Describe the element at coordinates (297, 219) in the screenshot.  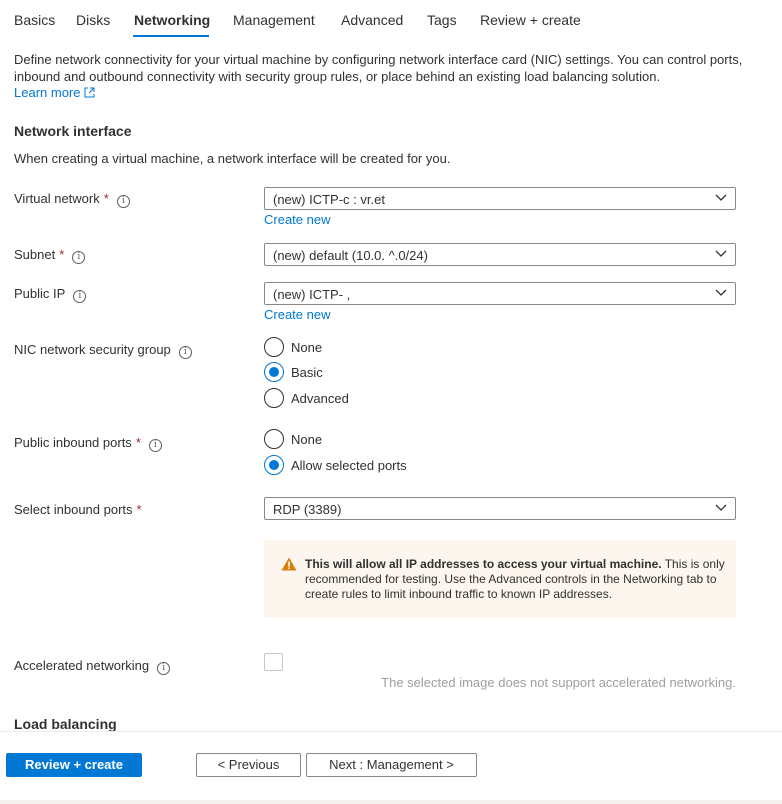
I see `virtual-network-create-new-link: Create new` at that location.